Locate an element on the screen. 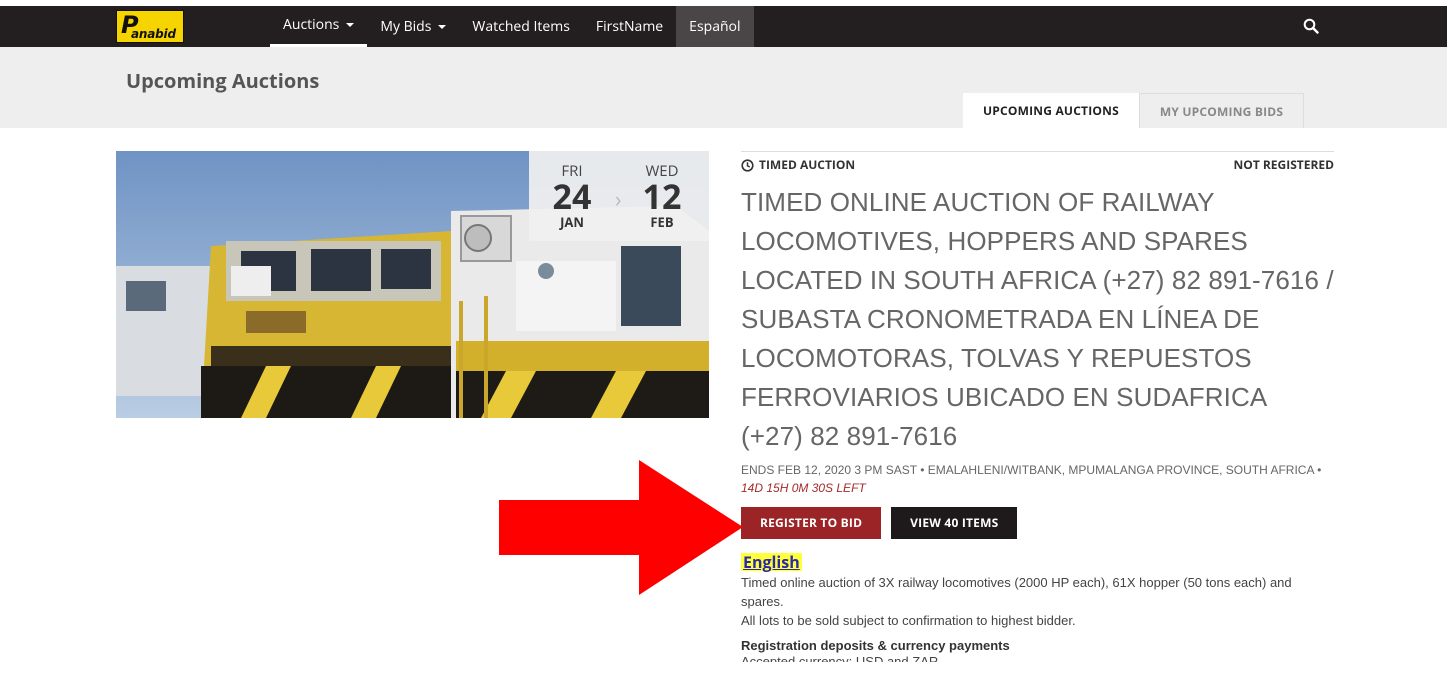  auction-meta-row: TIMED AUCTION NOT REGISTERED is located at coordinates (1037, 164).